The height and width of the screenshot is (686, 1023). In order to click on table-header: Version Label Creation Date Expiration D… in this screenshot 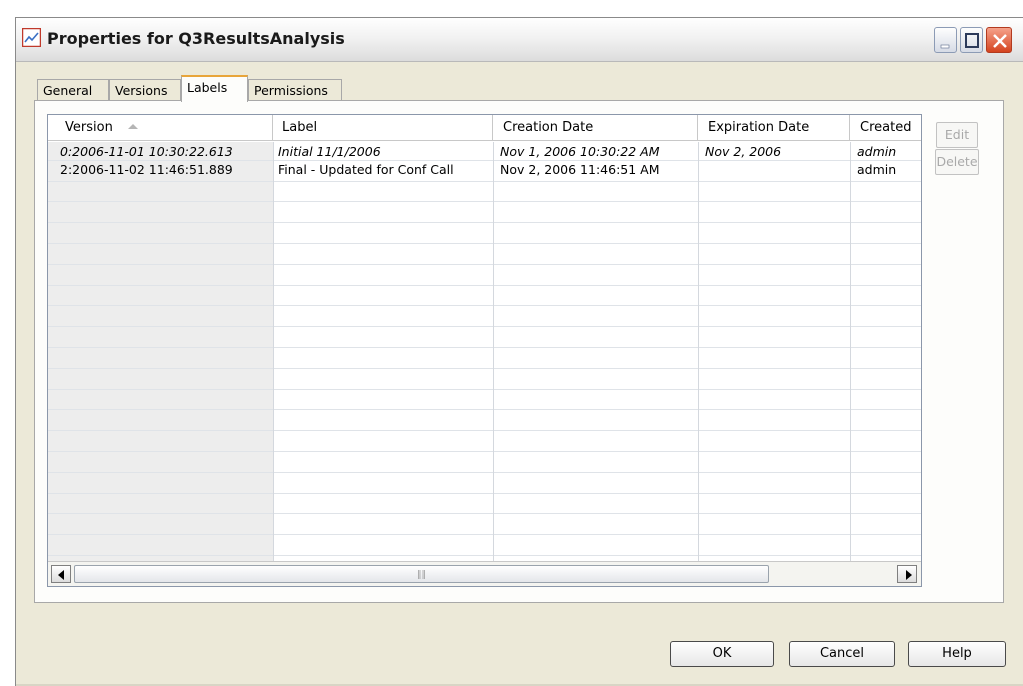, I will do `click(484, 128)`.